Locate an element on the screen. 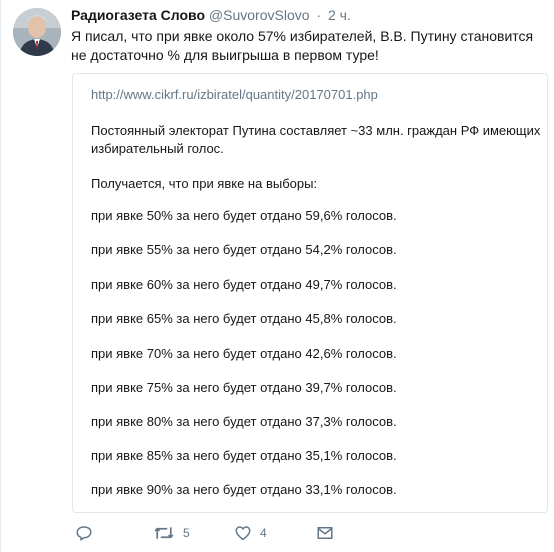  avatar is located at coordinates (37, 32).